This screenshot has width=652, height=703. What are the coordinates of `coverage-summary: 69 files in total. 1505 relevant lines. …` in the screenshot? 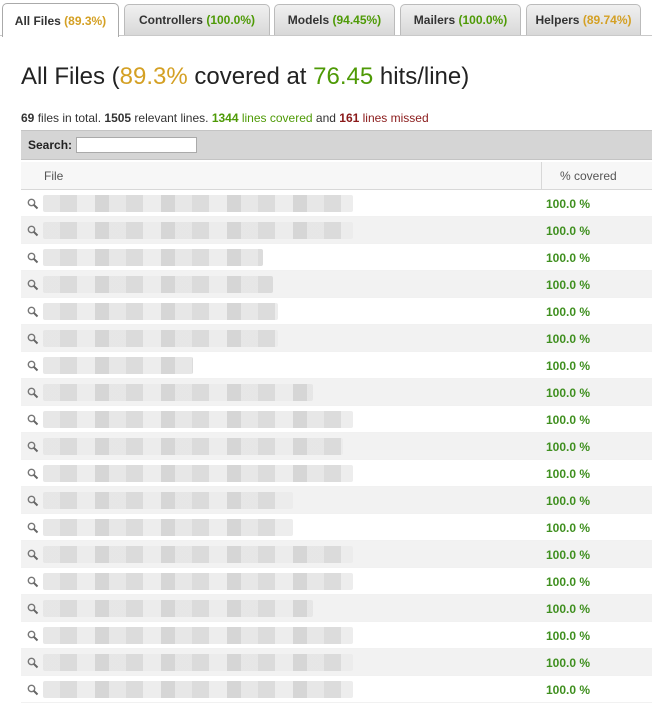 It's located at (225, 118).